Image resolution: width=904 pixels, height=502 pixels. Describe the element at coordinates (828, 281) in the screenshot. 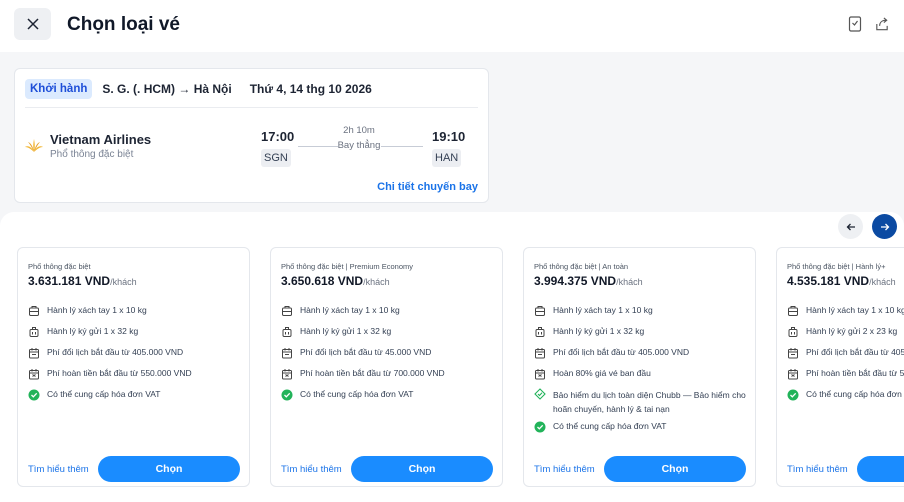

I see `fare-price-value: 4.535.181 VND` at that location.